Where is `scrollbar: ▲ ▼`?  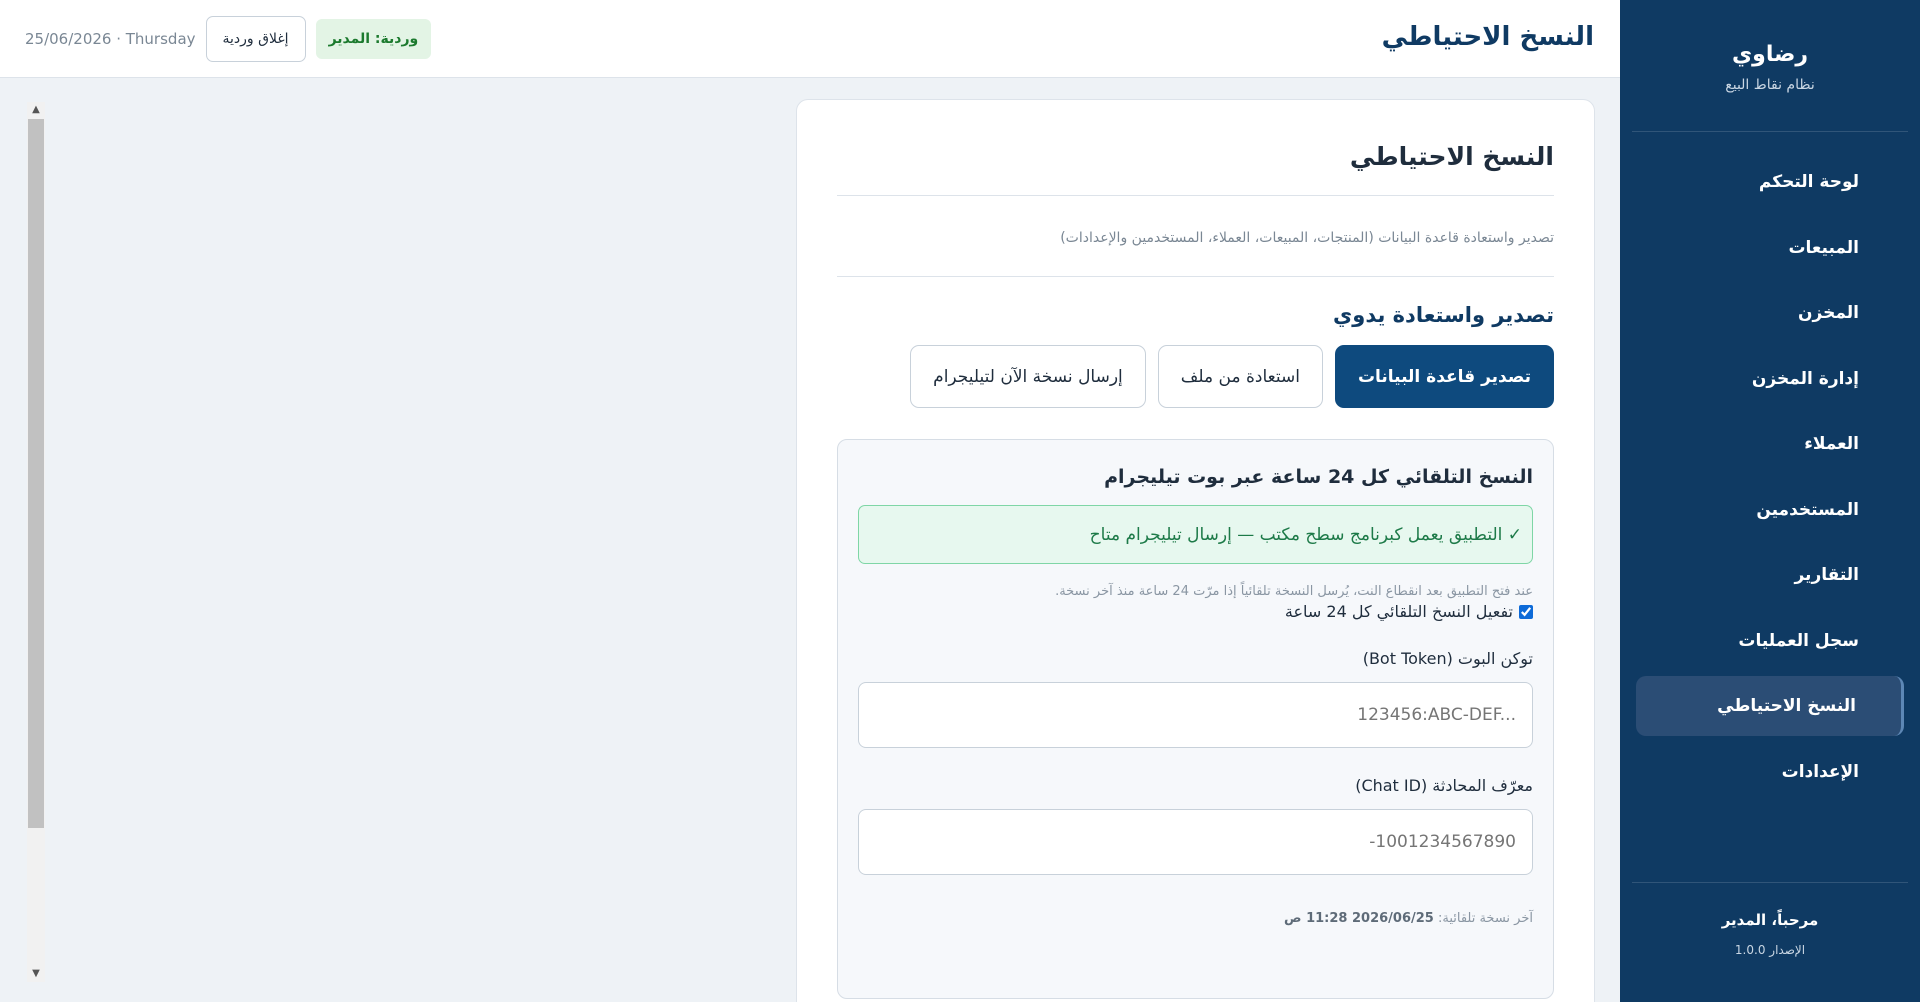
scrollbar: ▲ ▼ is located at coordinates (36, 542).